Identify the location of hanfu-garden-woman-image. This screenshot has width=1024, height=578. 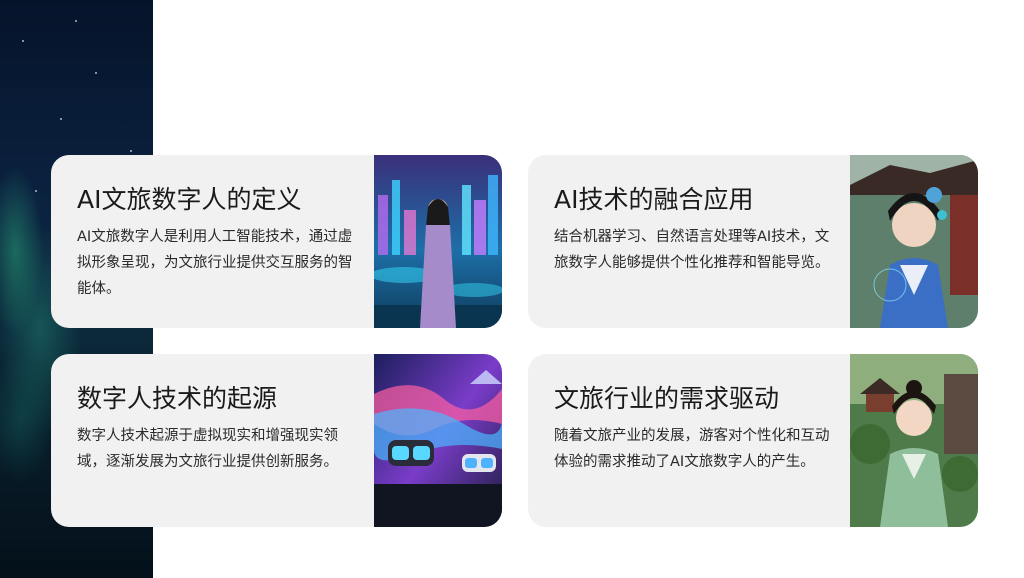
(914, 440).